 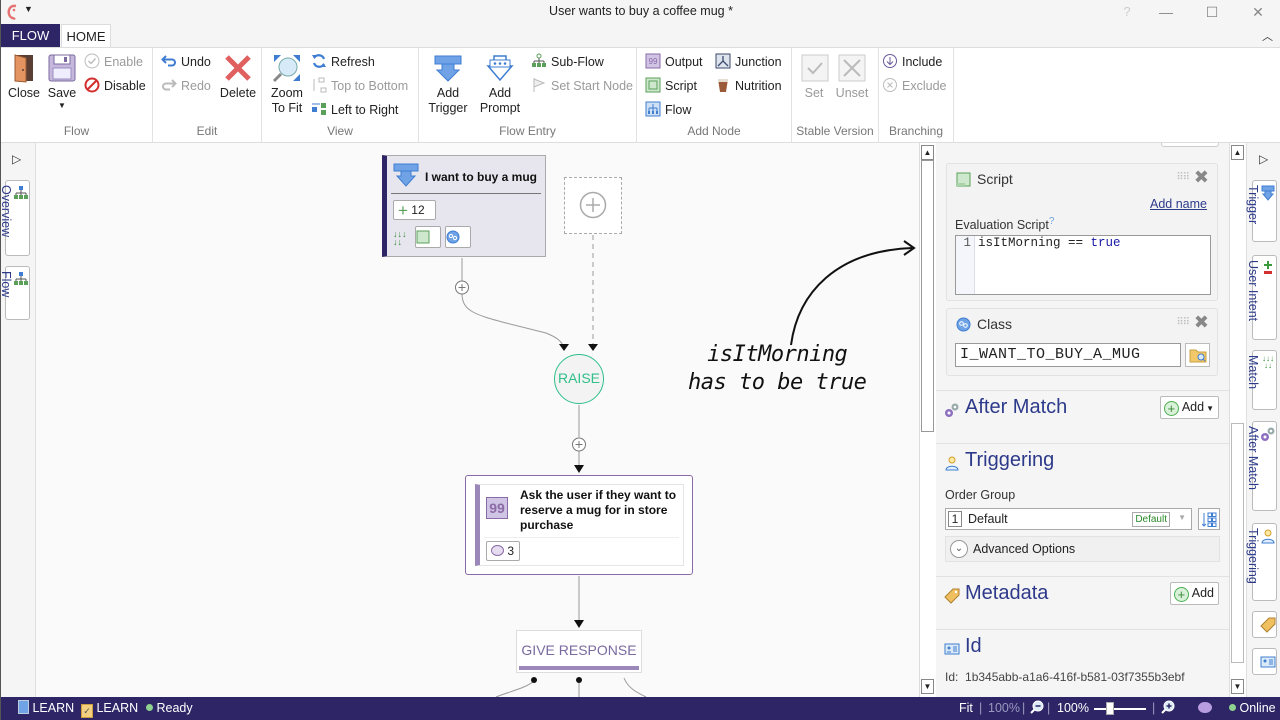 I want to click on left-to-right-label: Left to Right, so click(x=365, y=110).